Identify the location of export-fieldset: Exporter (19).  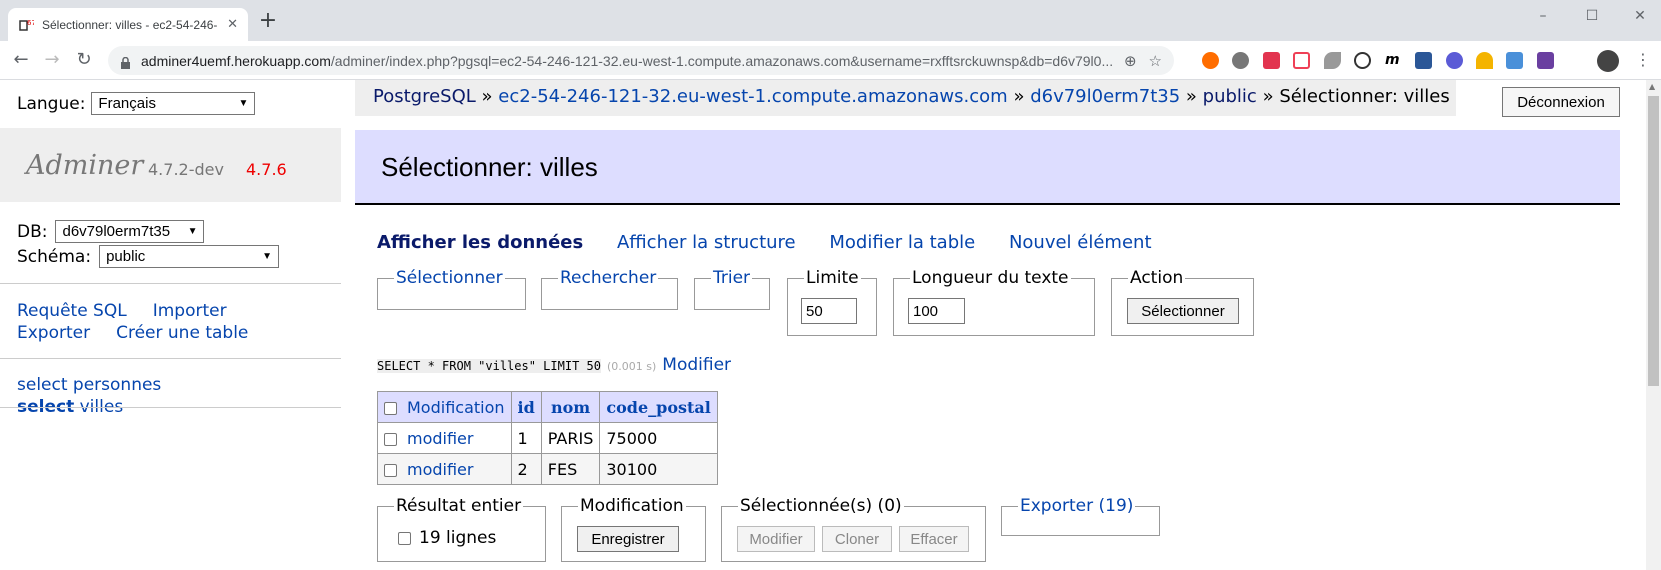
(1080, 516).